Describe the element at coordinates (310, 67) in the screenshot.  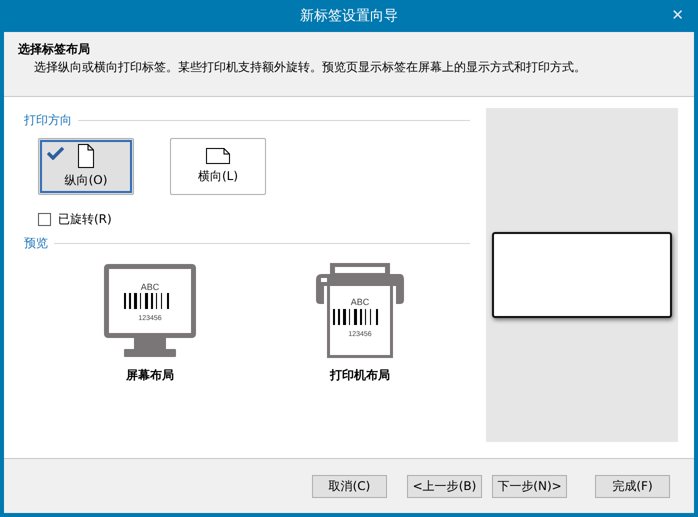
I see `page-description: 选择纵向或横向打印标签。某些打印机支持额外旋转。预览页显示标签在屏幕上的显示方式和打印方式。` at that location.